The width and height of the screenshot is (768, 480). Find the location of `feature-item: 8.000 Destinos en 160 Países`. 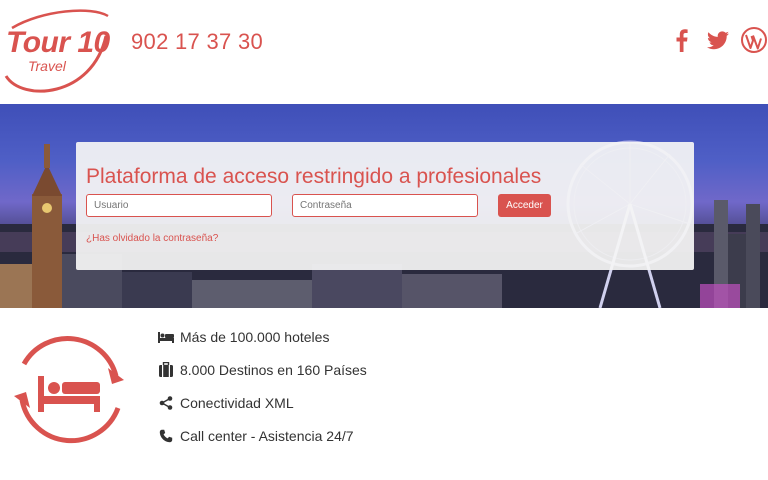

feature-item: 8.000 Destinos en 160 Países is located at coordinates (262, 369).